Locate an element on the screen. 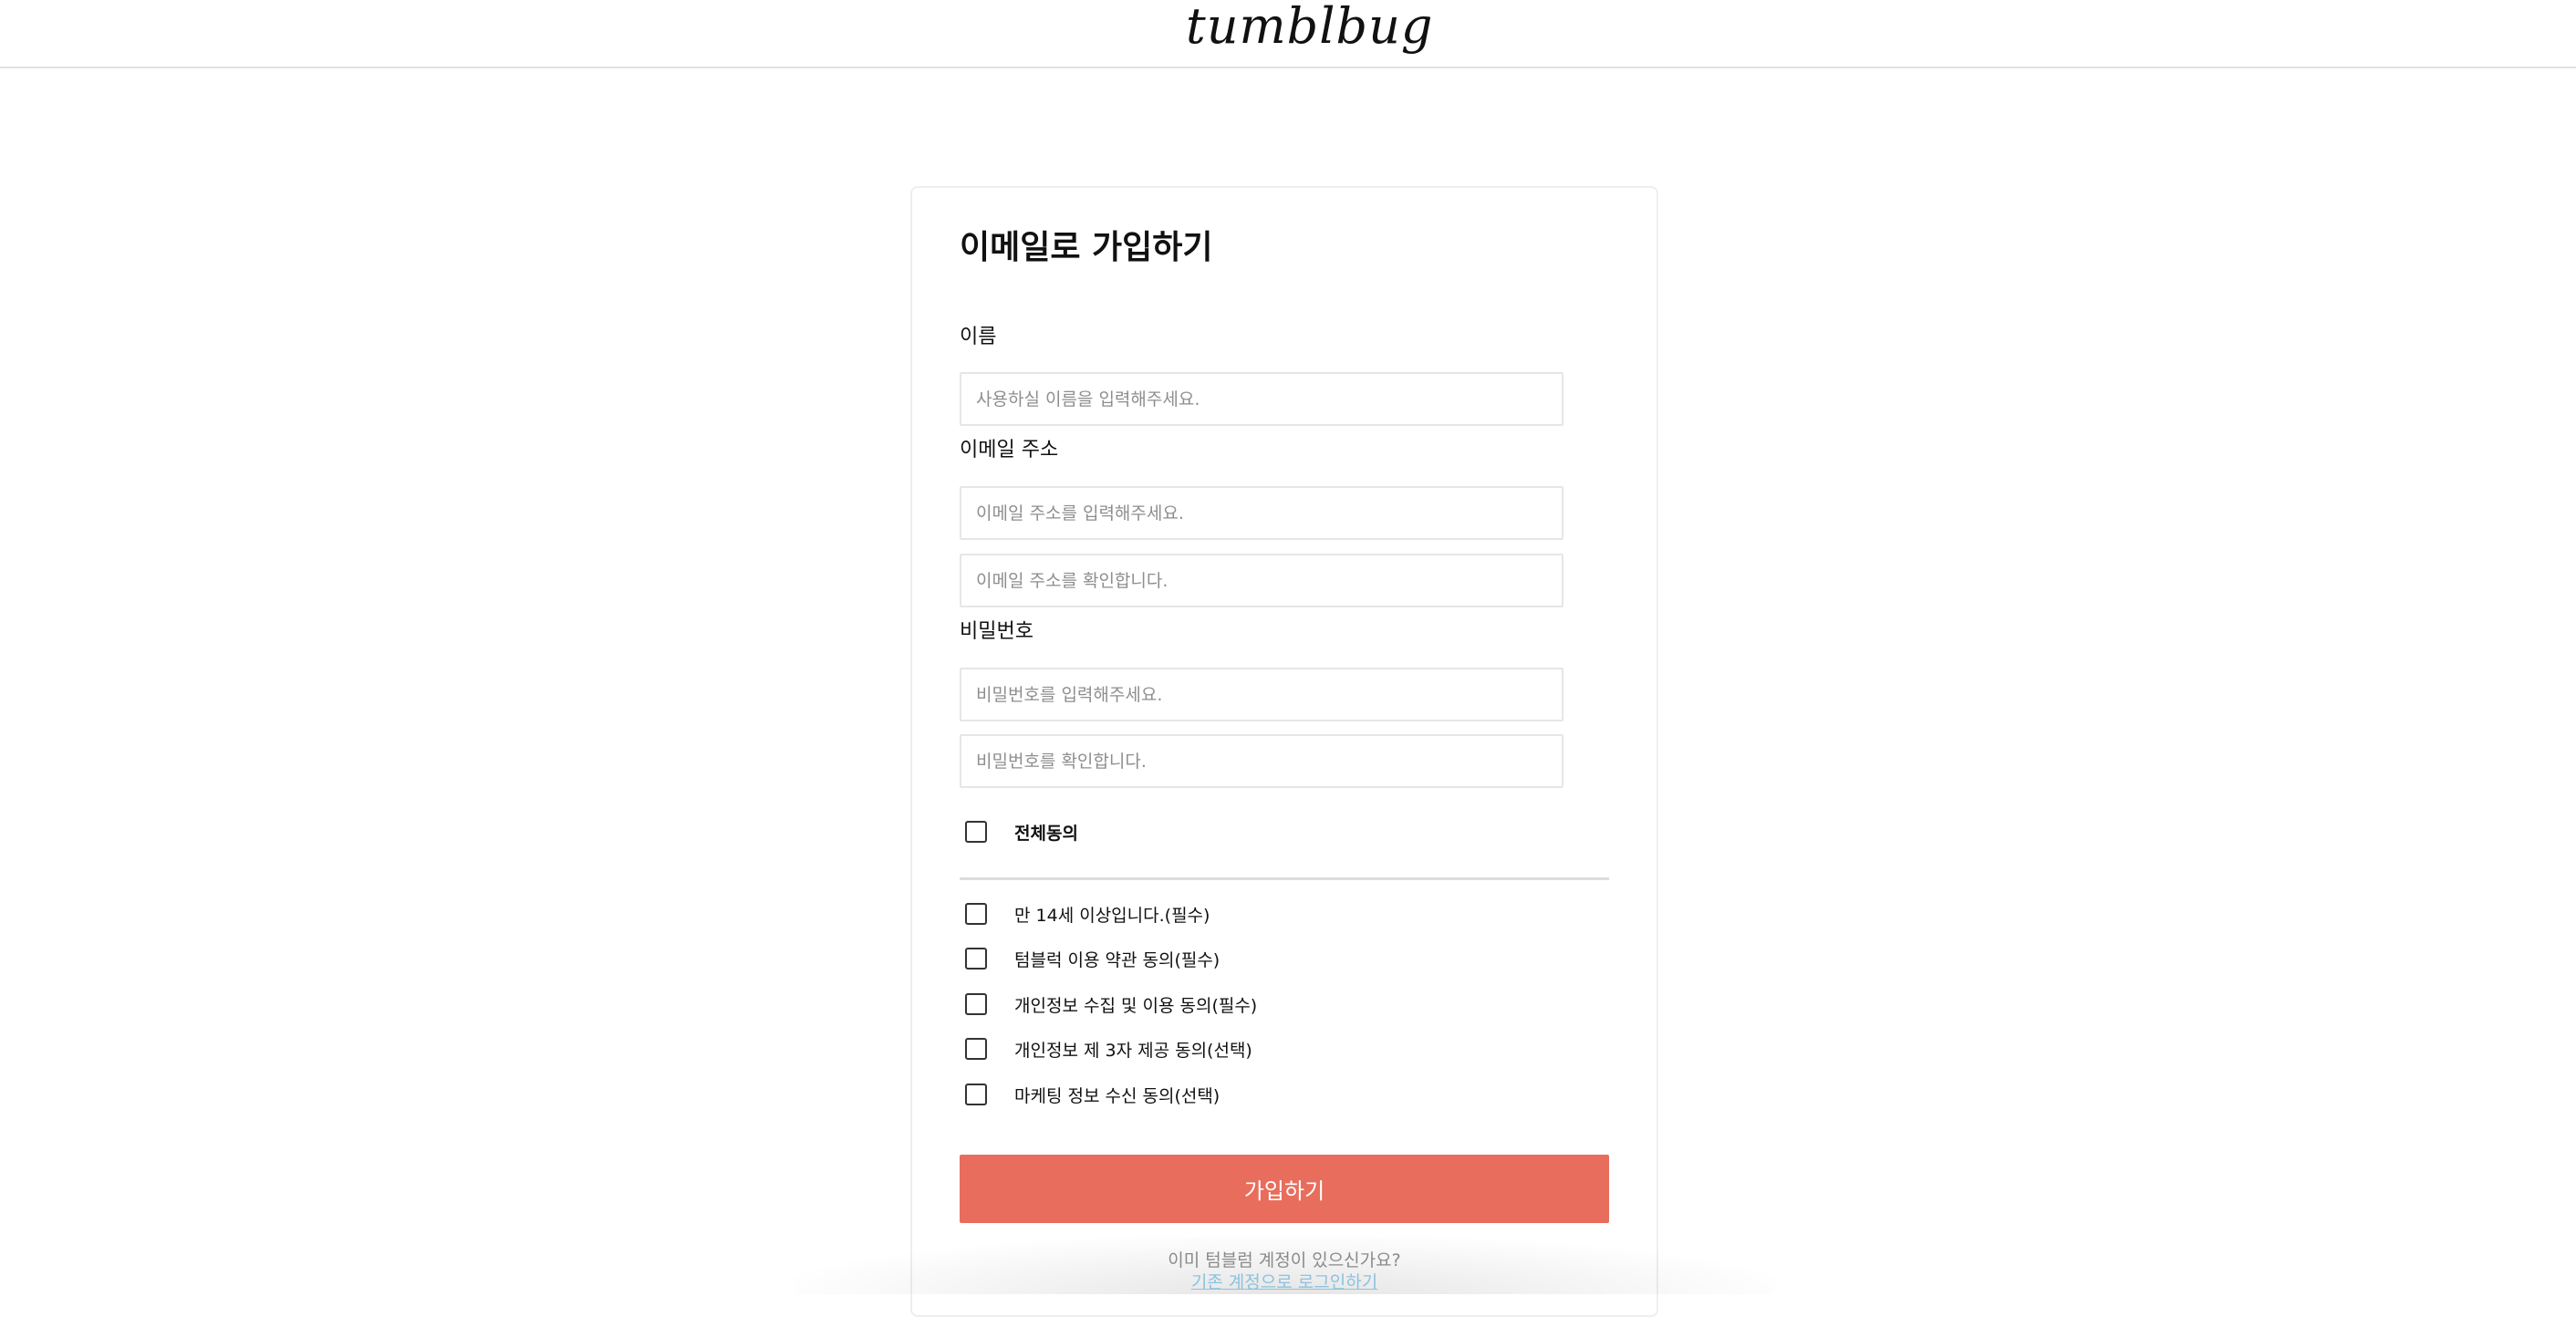  tumblbug-logo: tumblbug is located at coordinates (1309, 29).